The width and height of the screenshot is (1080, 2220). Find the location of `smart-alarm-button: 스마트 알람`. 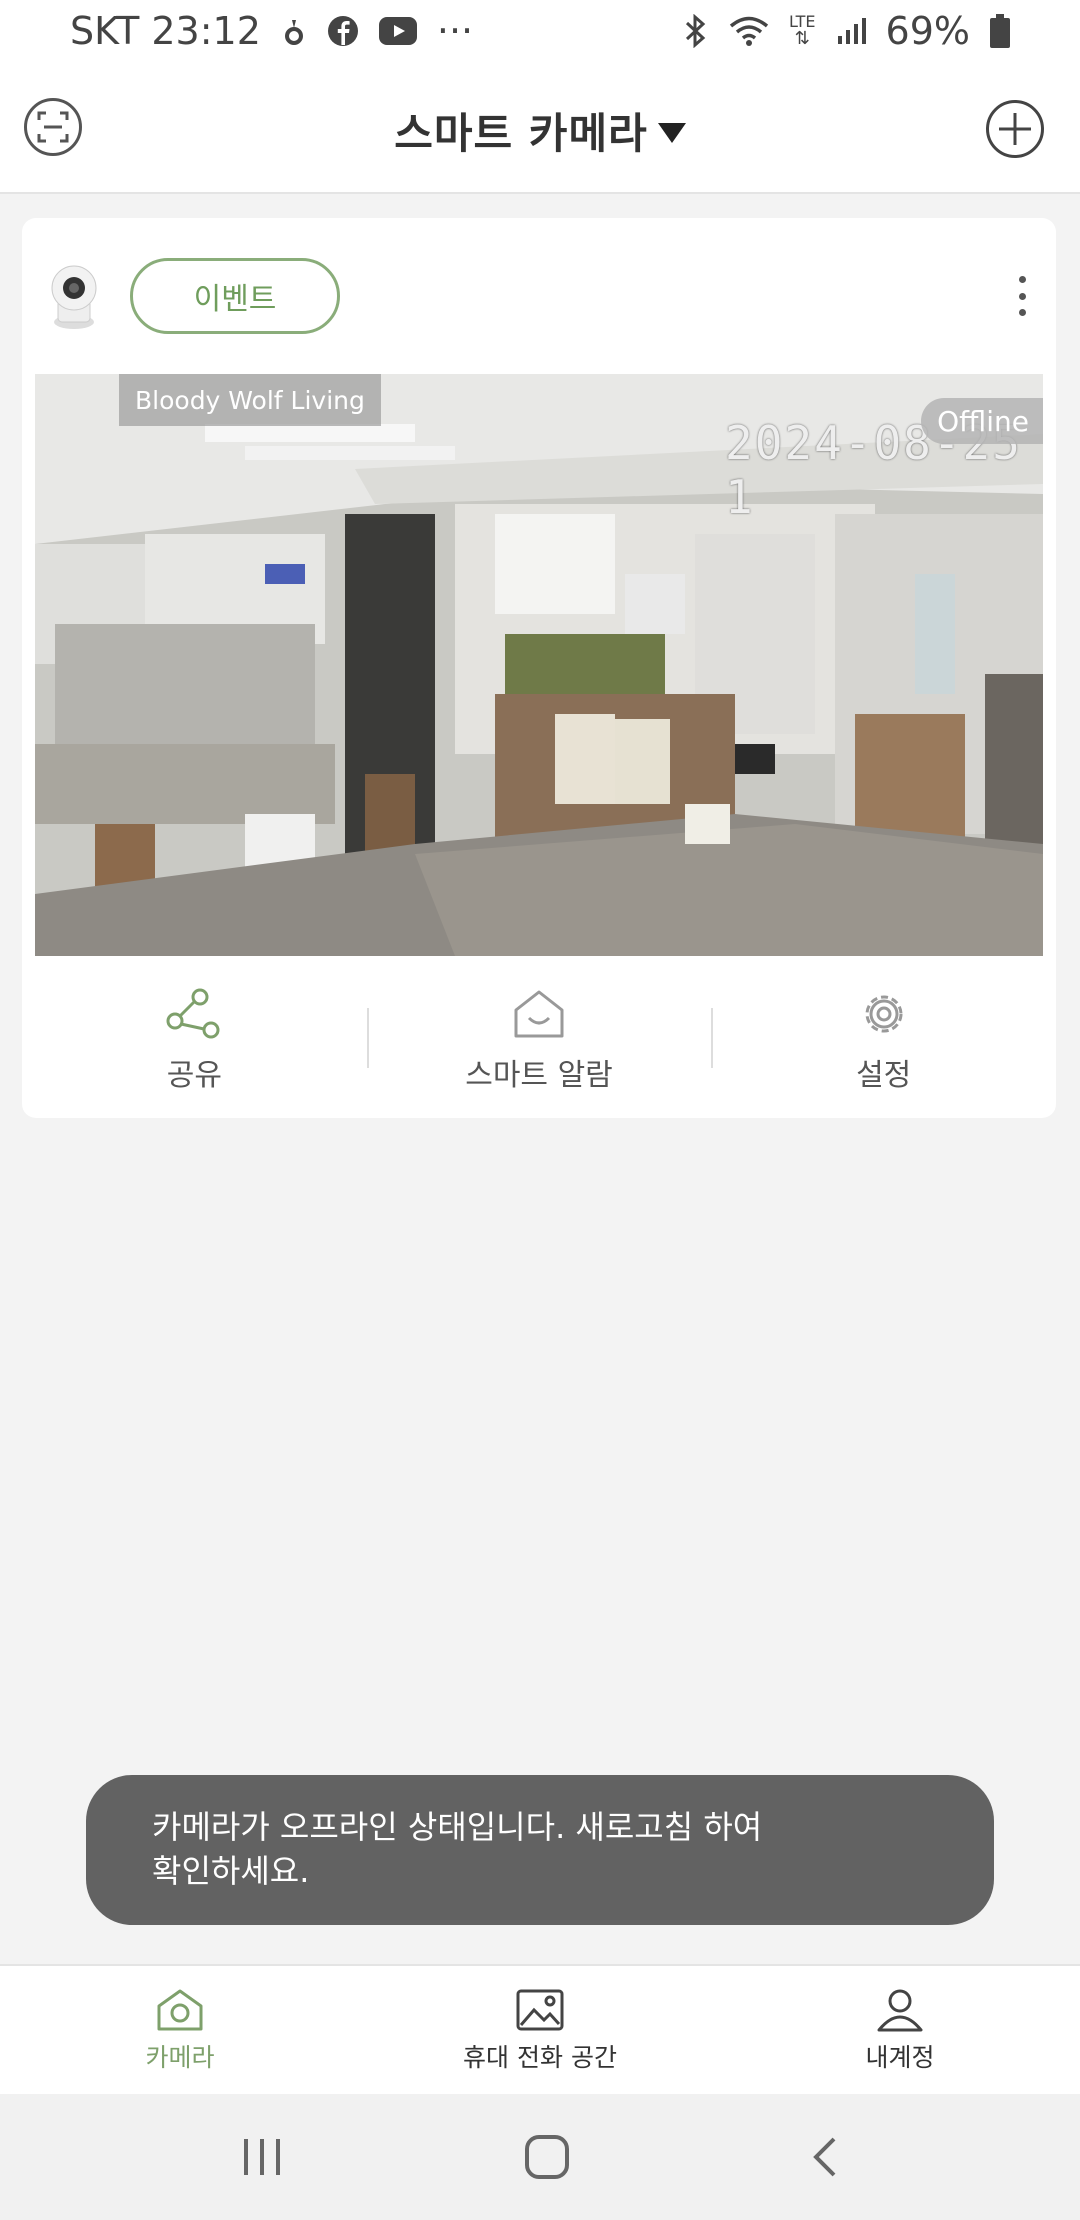

smart-alarm-button: 스마트 알람 is located at coordinates (539, 1038).